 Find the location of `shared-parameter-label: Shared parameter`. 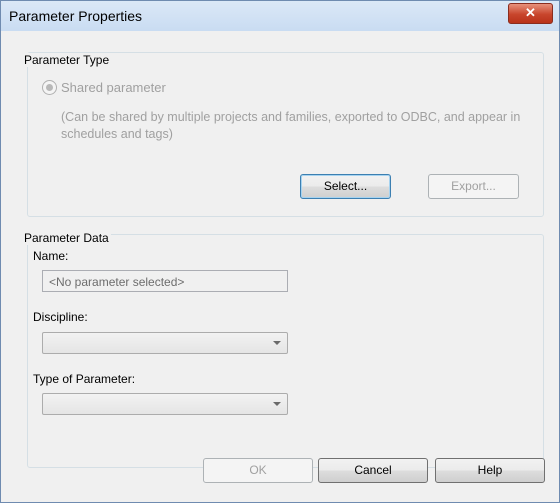

shared-parameter-label: Shared parameter is located at coordinates (113, 87).